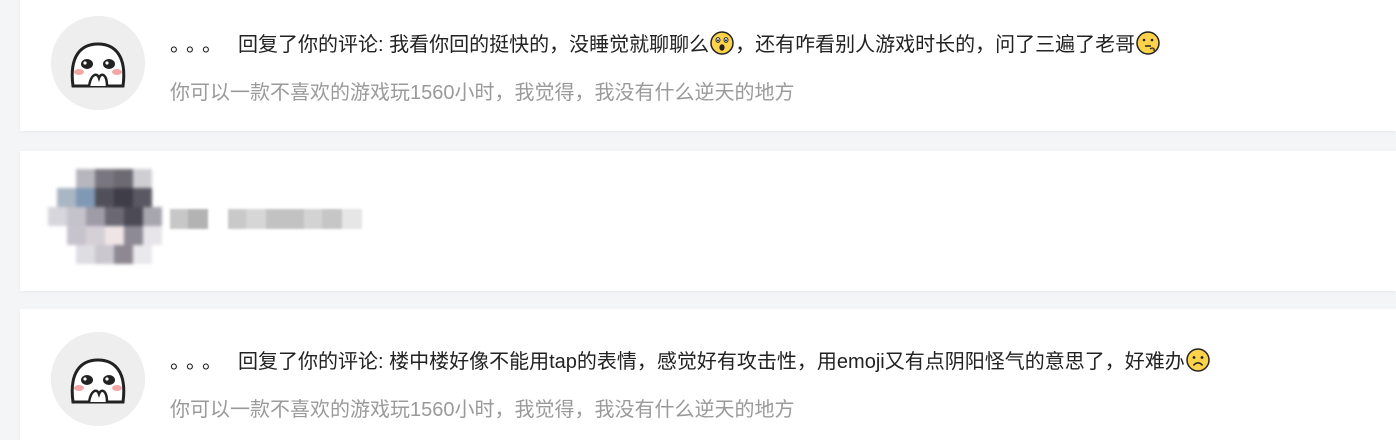 The height and width of the screenshot is (440, 1396). What do you see at coordinates (474, 45) in the screenshot?
I see `reply-text: 回复了你的评论: 我看你回的挺快的，没睡觉就聊聊么` at bounding box center [474, 45].